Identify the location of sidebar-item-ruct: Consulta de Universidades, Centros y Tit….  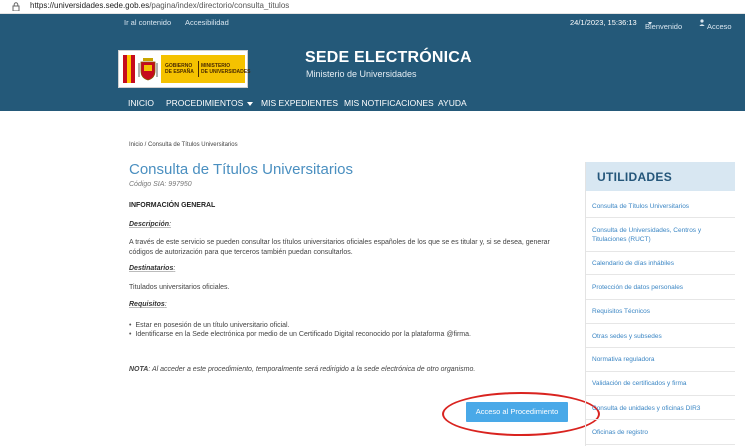
(660, 235).